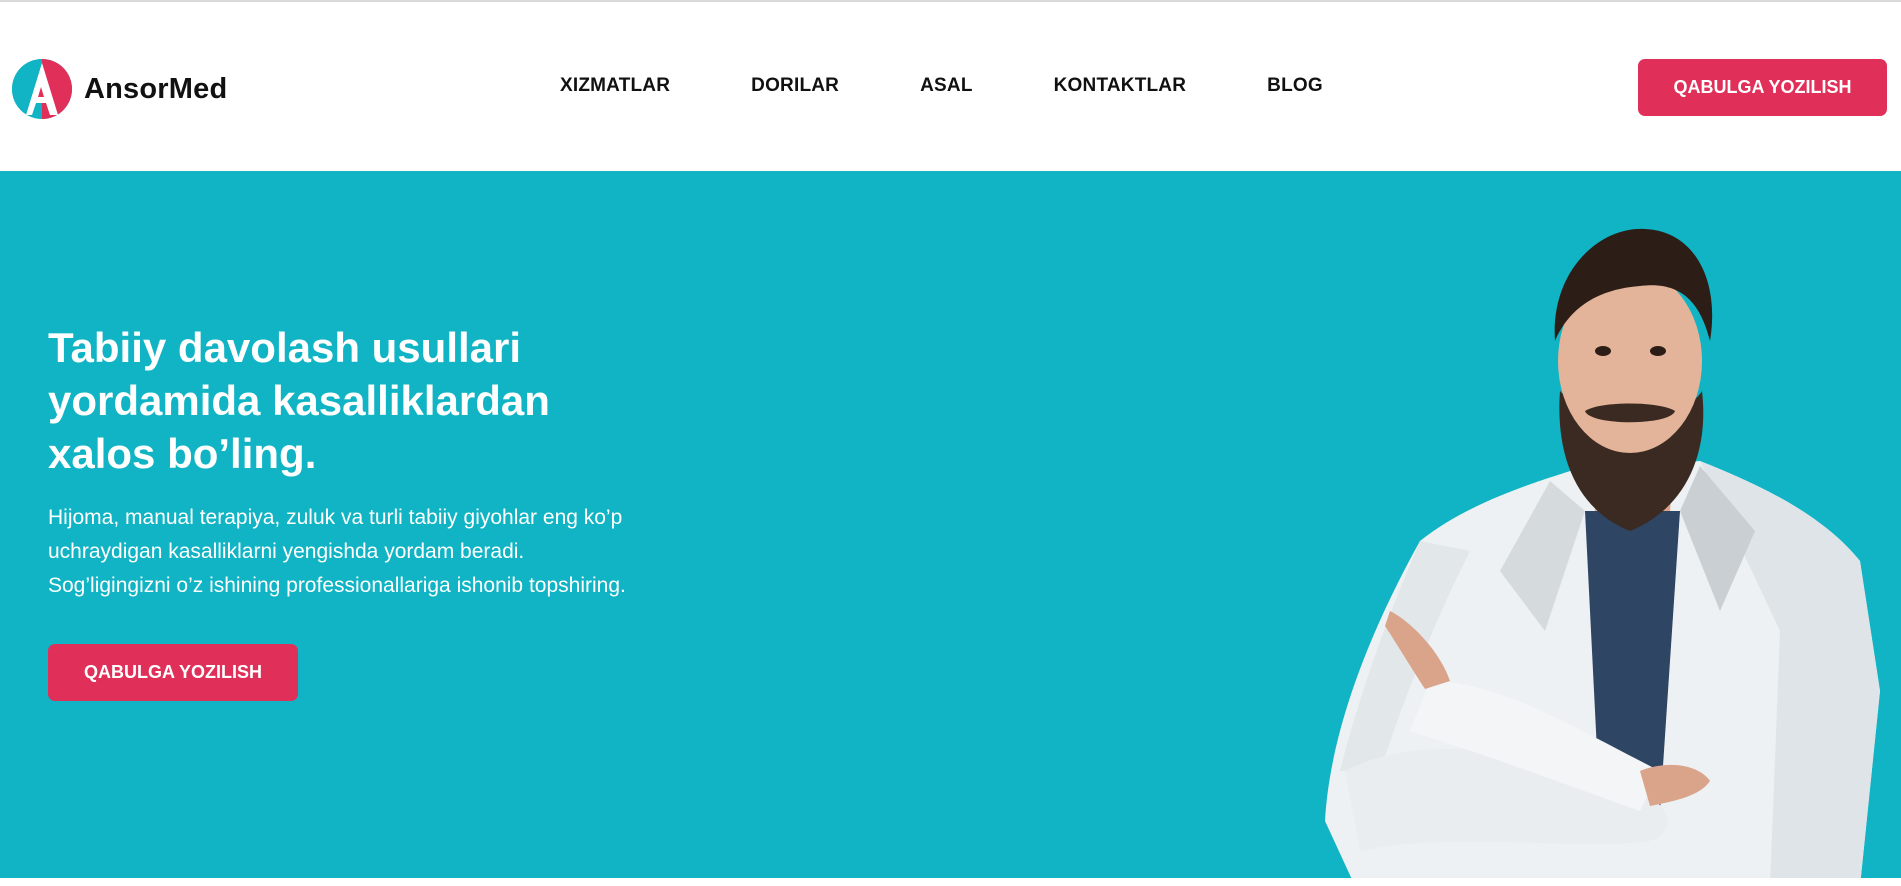 The width and height of the screenshot is (1901, 886). What do you see at coordinates (946, 86) in the screenshot?
I see `nav-item-asal: ASAL` at bounding box center [946, 86].